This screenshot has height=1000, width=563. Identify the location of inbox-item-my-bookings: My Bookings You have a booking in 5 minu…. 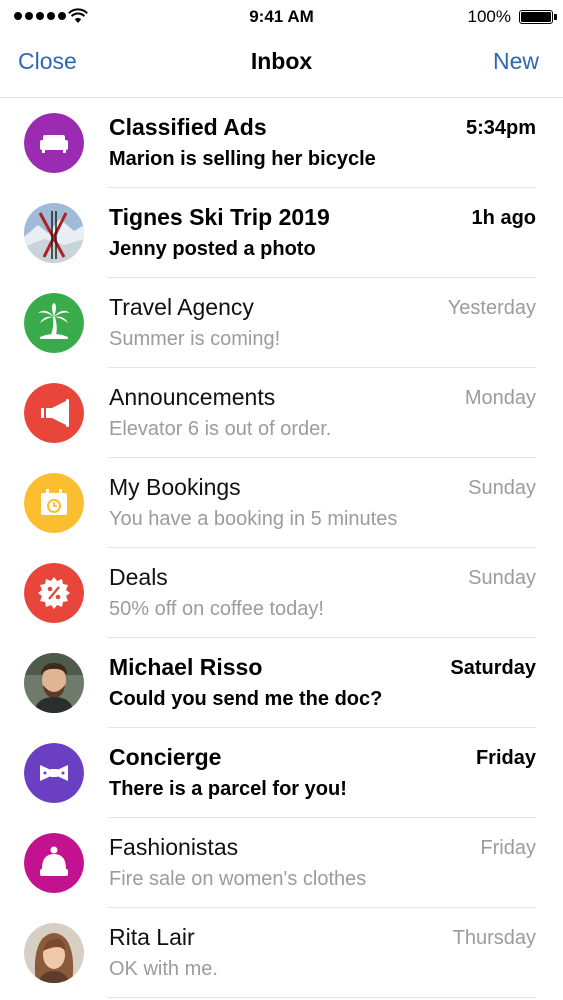
(281, 503).